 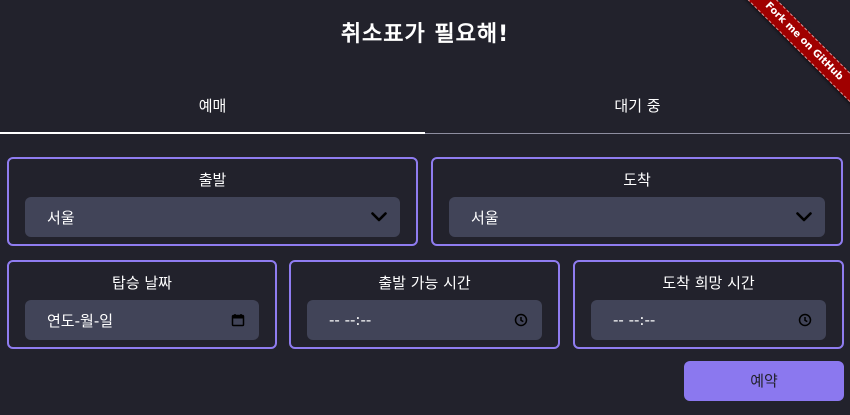 I want to click on arrival-value: 서울, so click(x=485, y=217).